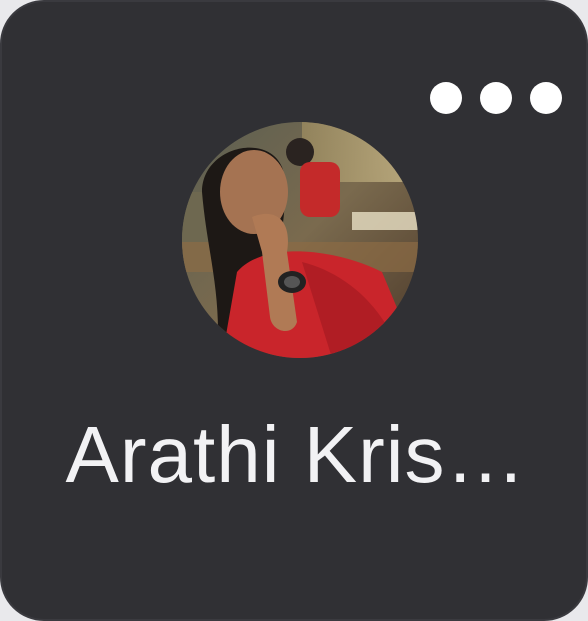 The width and height of the screenshot is (588, 621). I want to click on more-horizontal-icon, so click(446, 98).